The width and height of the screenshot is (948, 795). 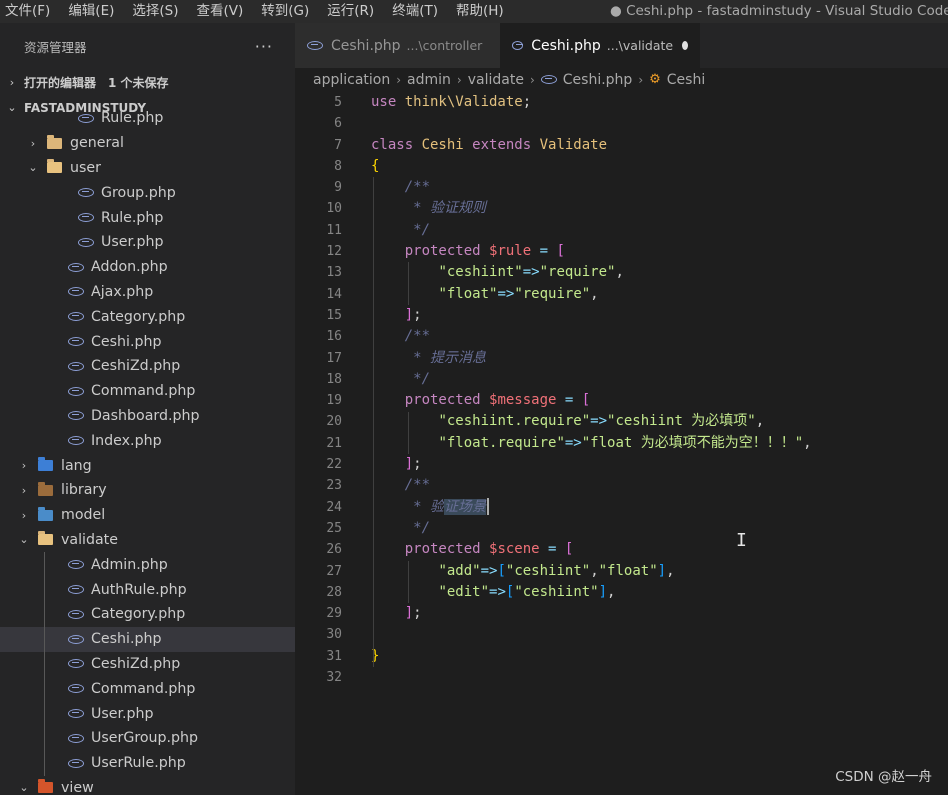 What do you see at coordinates (54, 141) in the screenshot?
I see `folder-icon` at bounding box center [54, 141].